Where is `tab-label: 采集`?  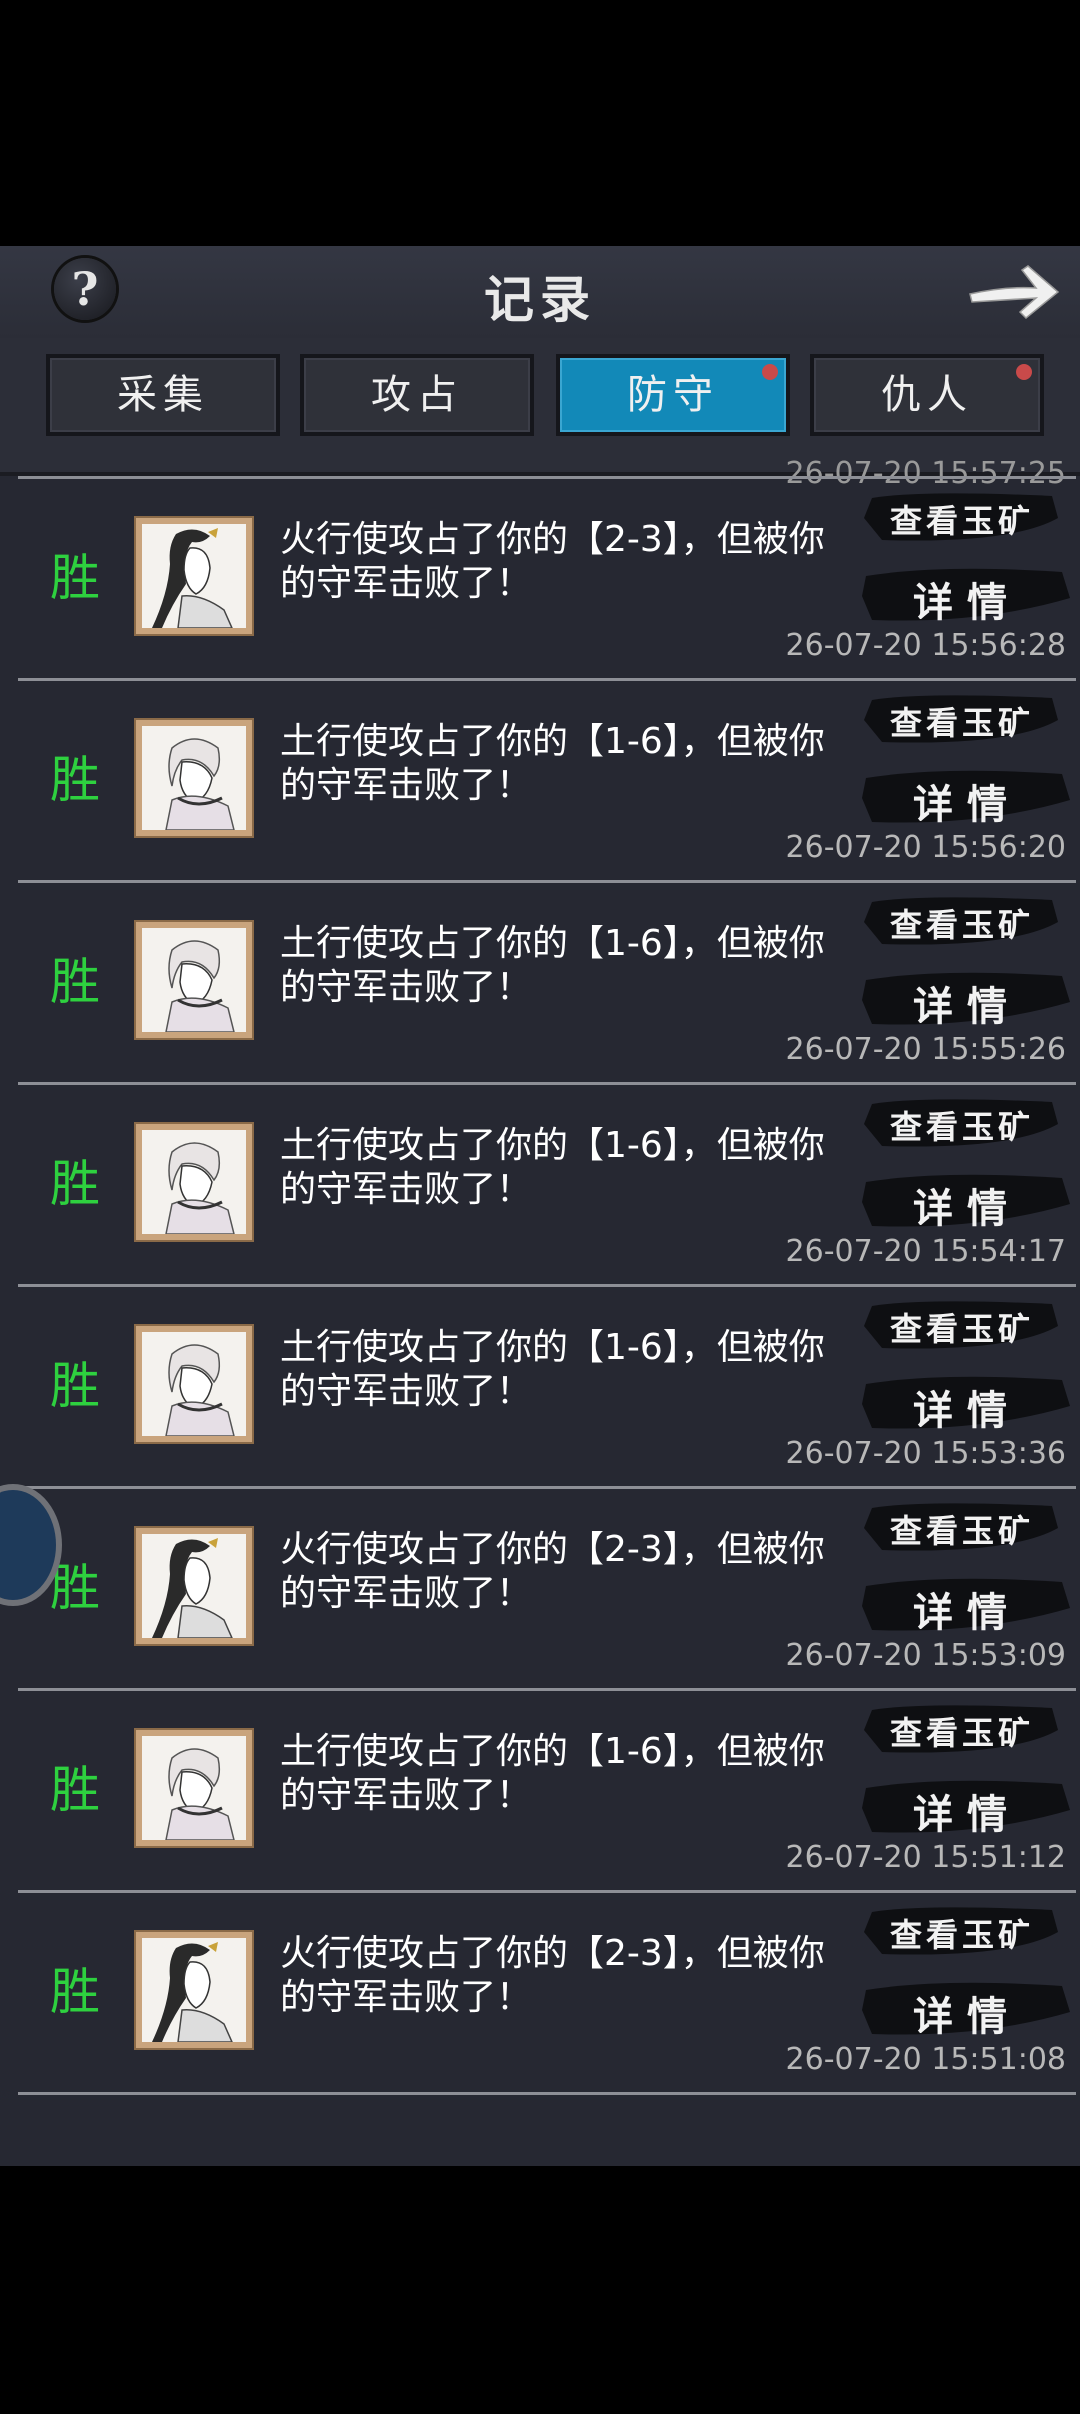
tab-label: 采集 is located at coordinates (163, 395).